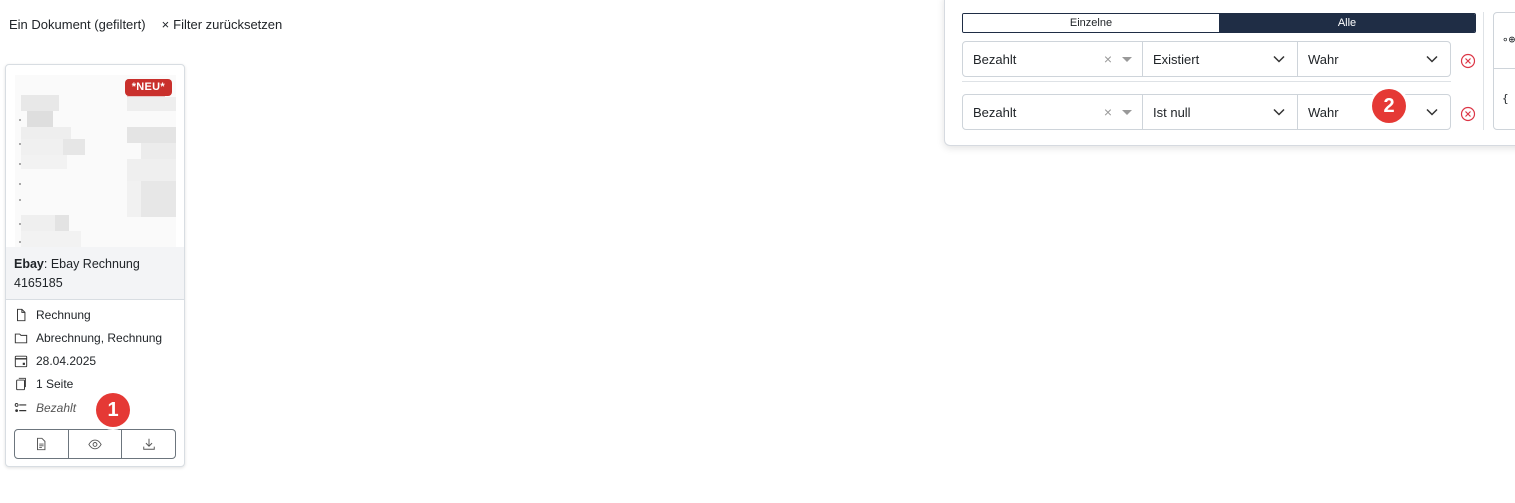 The height and width of the screenshot is (503, 1515). I want to click on date-row: 28.04.2025, so click(96, 361).